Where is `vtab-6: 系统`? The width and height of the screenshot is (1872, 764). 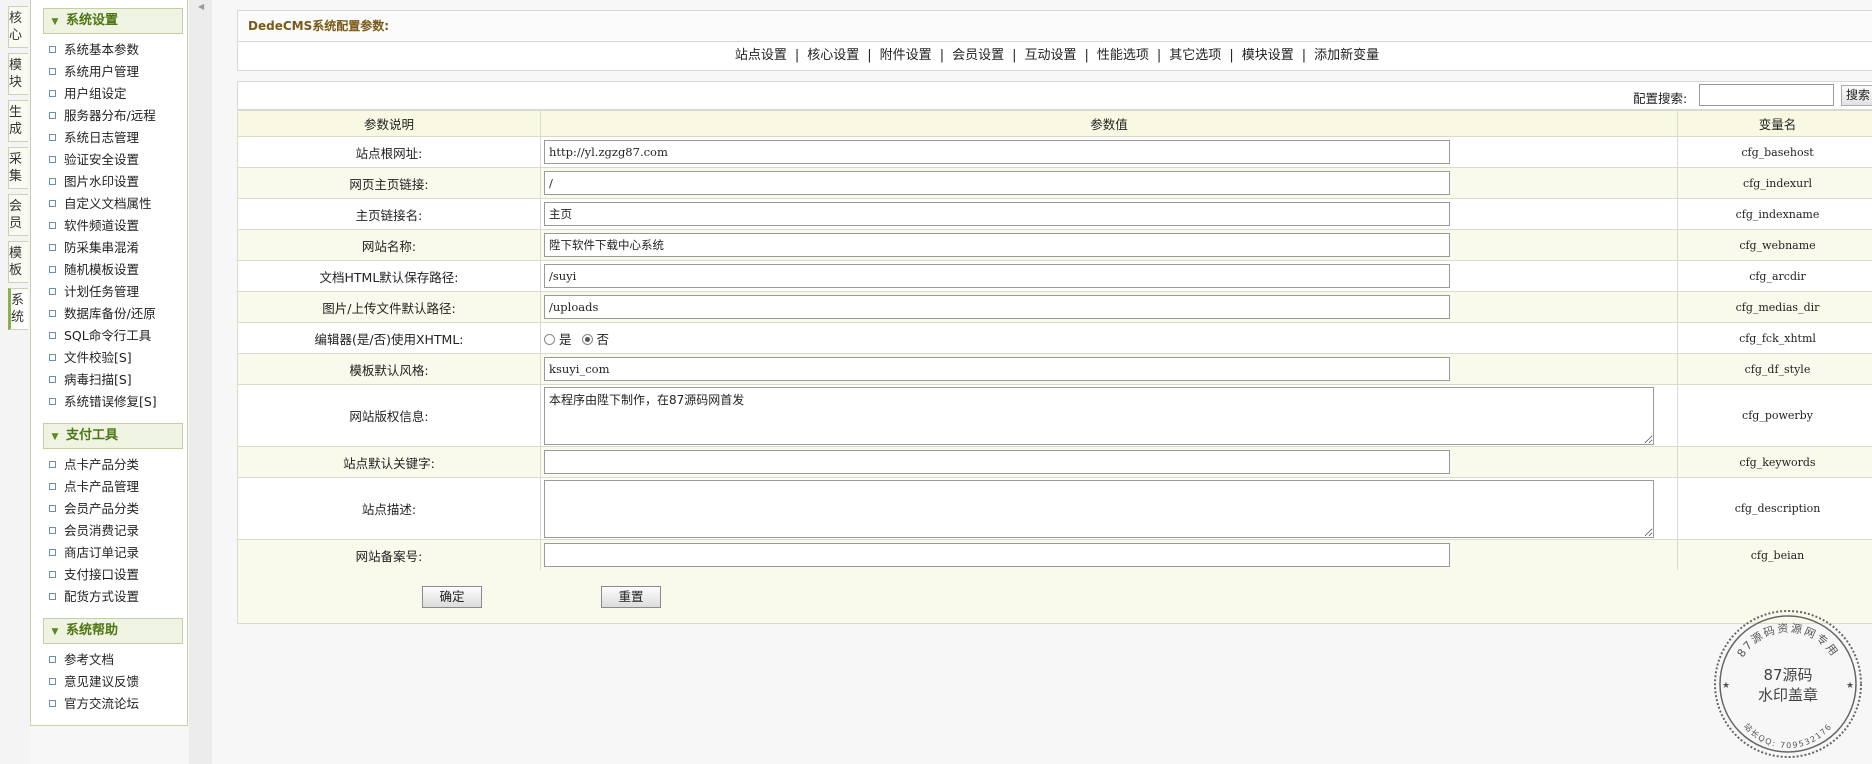
vtab-6: 系统 is located at coordinates (18, 309).